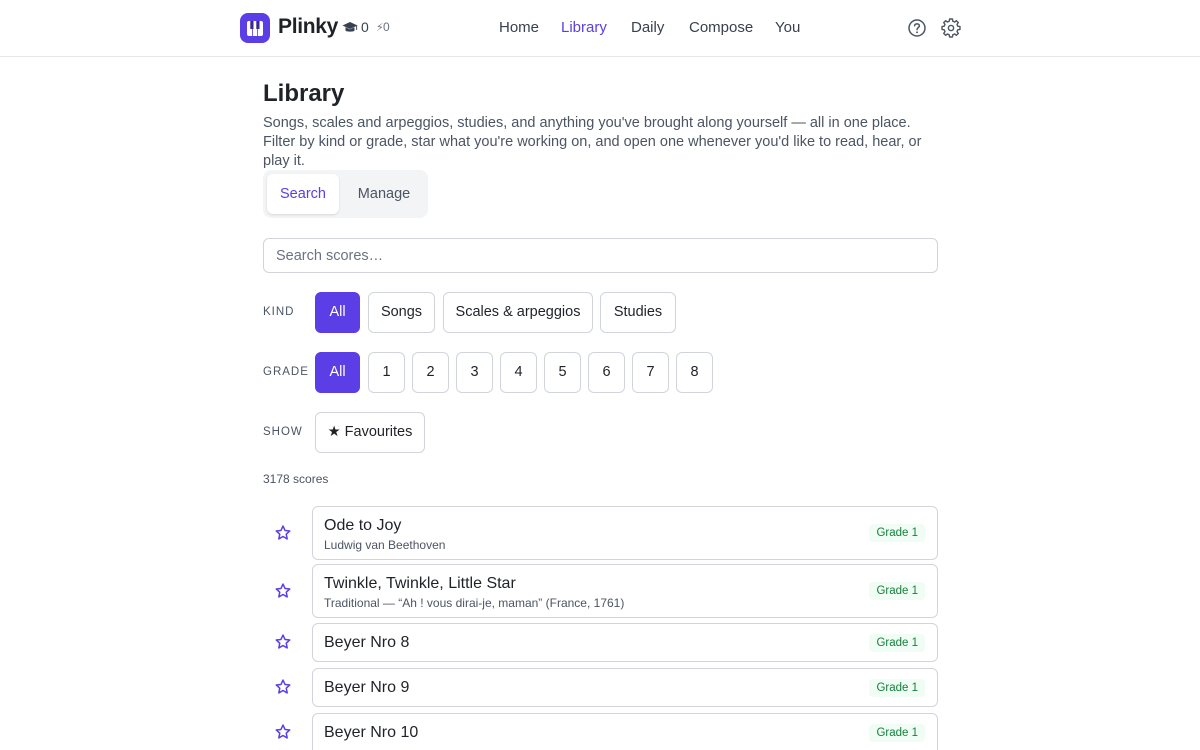  I want to click on grade-chip-6: 6, so click(606, 372).